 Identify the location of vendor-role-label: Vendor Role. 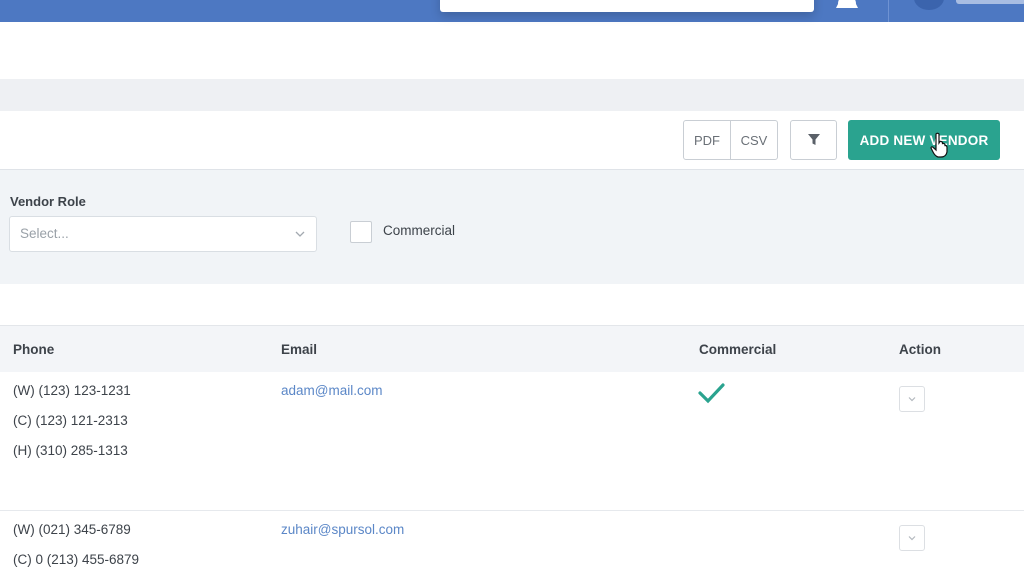
(48, 201).